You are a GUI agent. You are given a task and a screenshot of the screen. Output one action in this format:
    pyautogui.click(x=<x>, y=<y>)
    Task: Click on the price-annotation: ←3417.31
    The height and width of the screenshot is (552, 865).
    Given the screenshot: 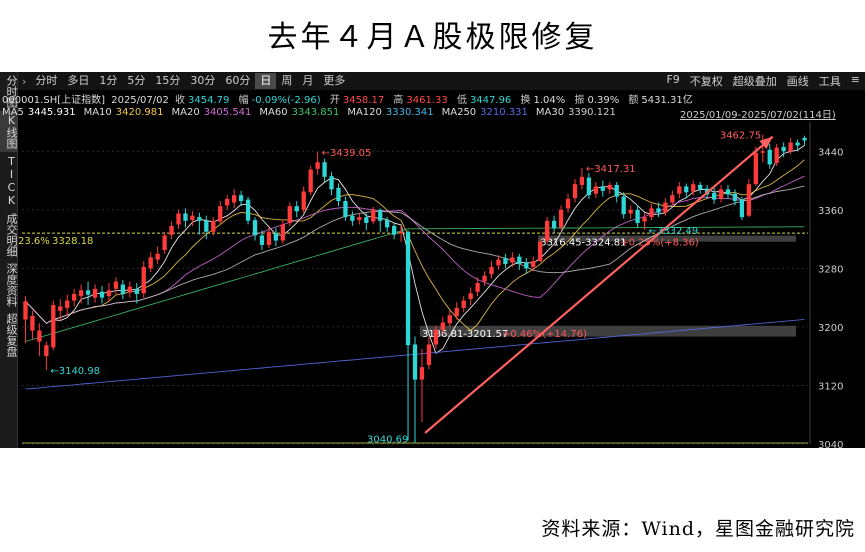 What is the action you would take?
    pyautogui.click(x=611, y=169)
    